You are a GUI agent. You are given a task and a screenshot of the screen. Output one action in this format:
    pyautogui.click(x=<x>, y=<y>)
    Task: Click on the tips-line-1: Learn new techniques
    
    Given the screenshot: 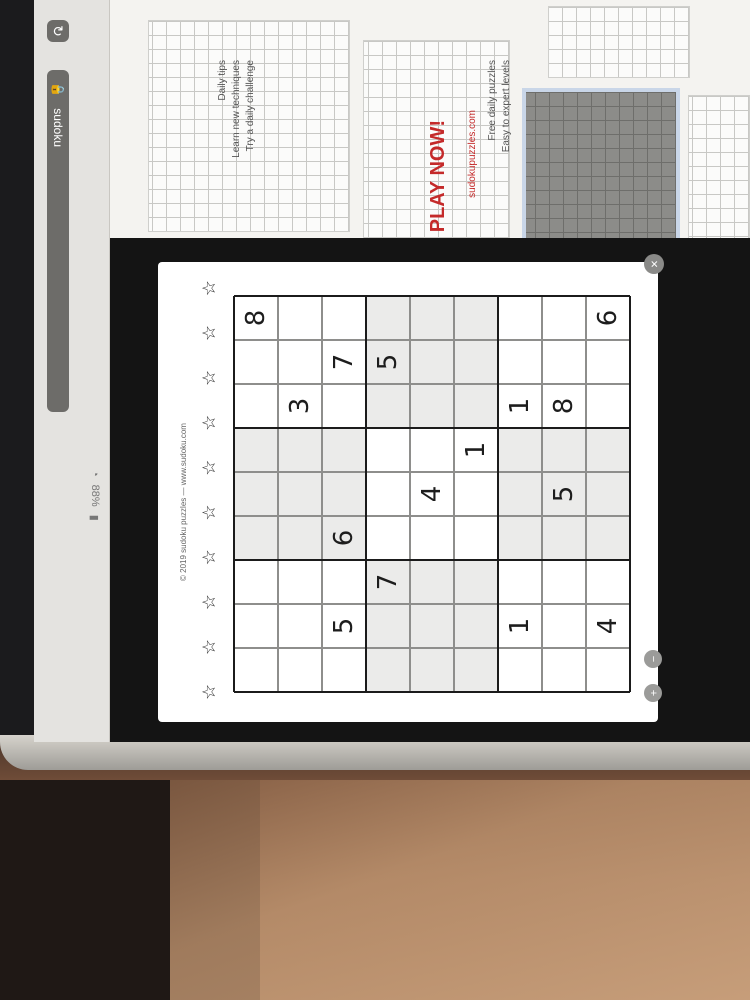 What is the action you would take?
    pyautogui.click(x=236, y=109)
    